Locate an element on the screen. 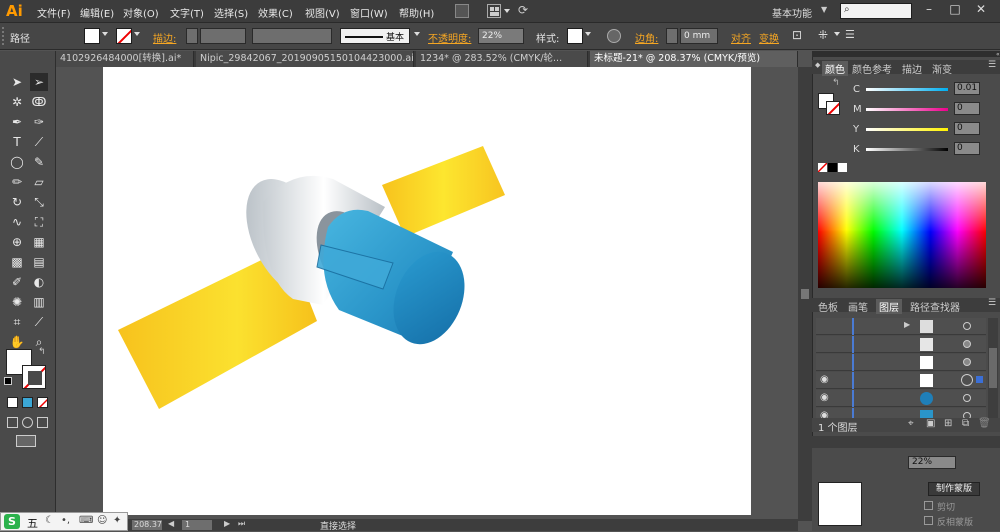 This screenshot has height=532, width=1000. ellipse-tool-icon: ◯ is located at coordinates (17, 162).